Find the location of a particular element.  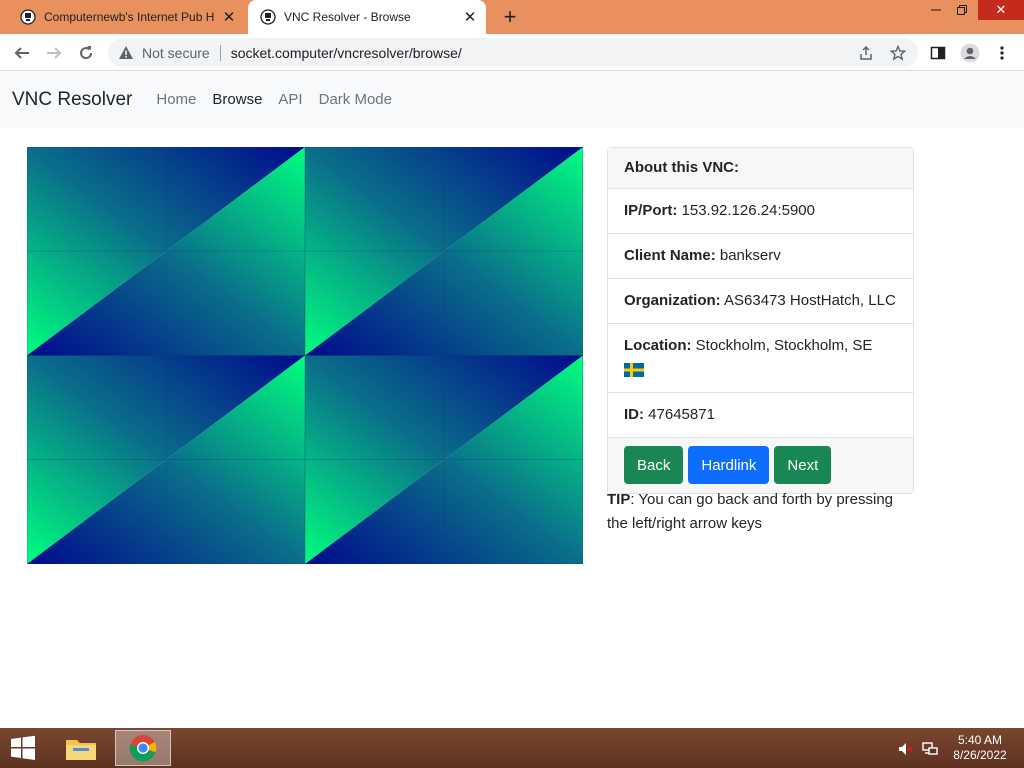

security-label: Not secure is located at coordinates (176, 52).